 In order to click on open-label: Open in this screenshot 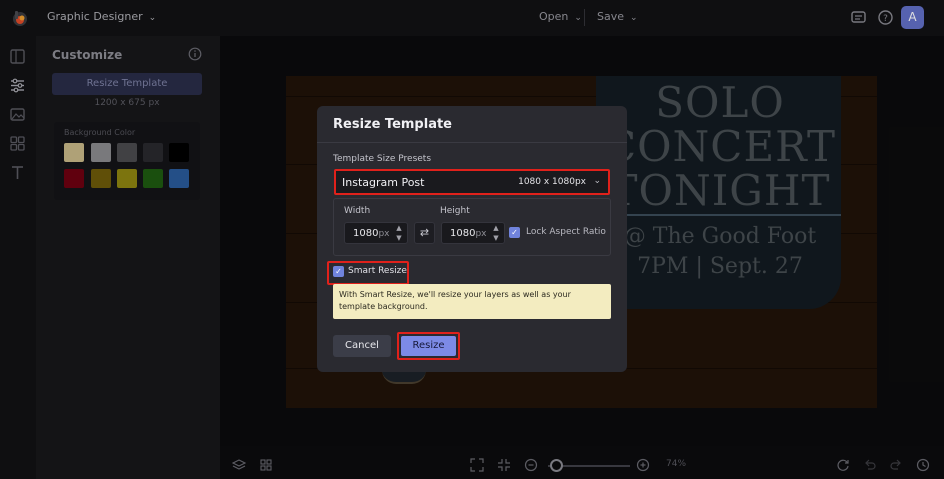, I will do `click(554, 16)`.